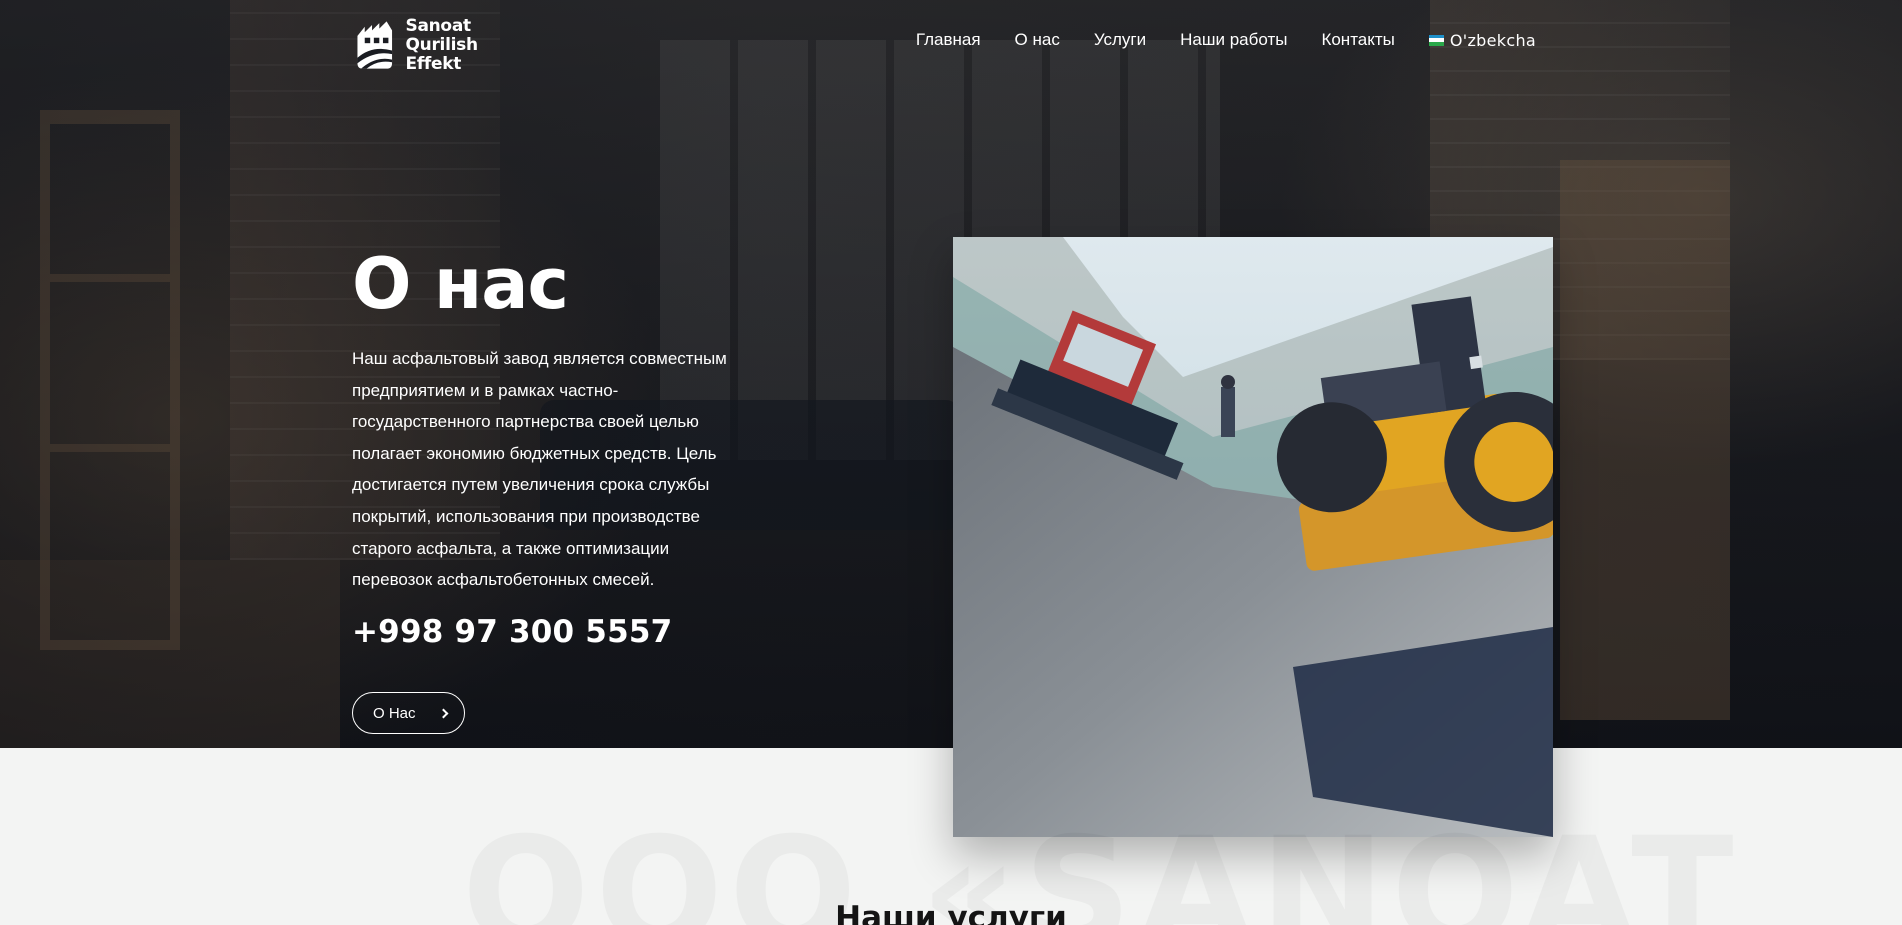 This screenshot has height=925, width=1902. I want to click on about-button: О Нас, so click(408, 713).